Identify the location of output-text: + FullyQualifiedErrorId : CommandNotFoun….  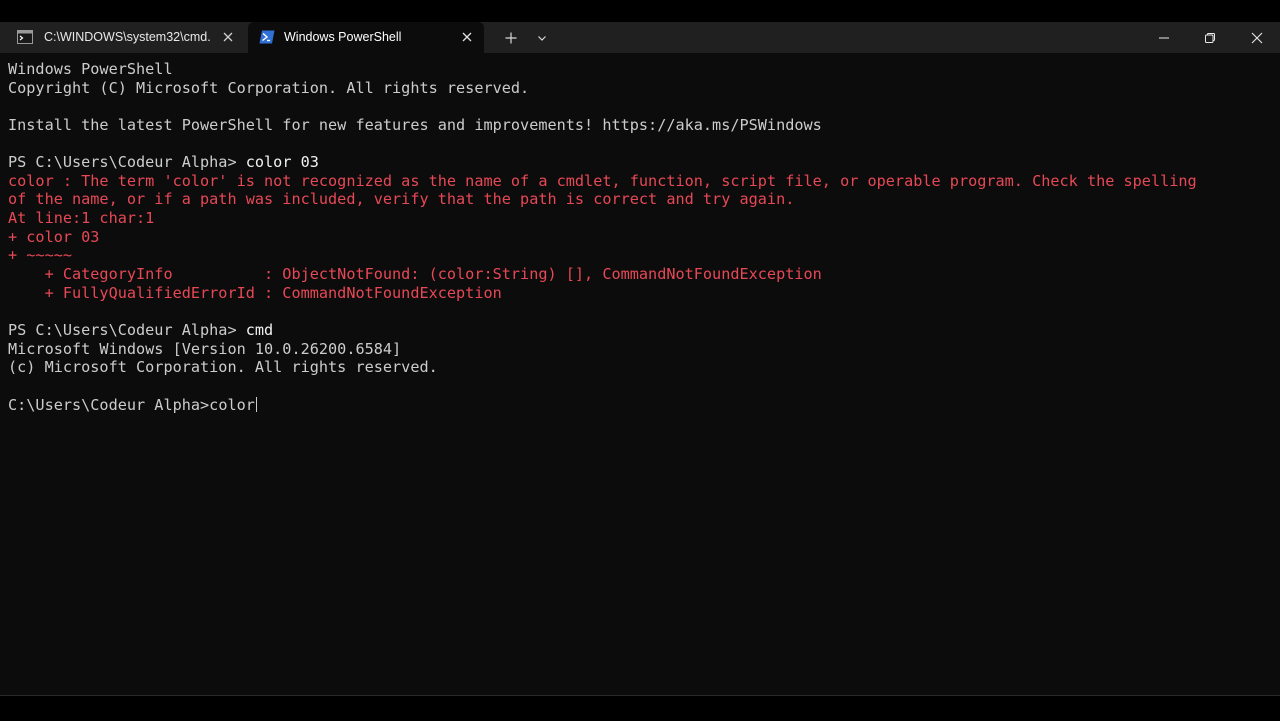
(255, 292).